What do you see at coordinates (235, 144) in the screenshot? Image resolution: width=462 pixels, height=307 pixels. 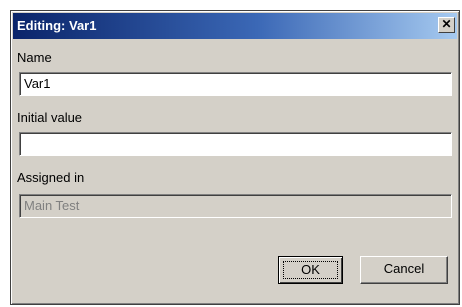 I see `initial-value-input` at bounding box center [235, 144].